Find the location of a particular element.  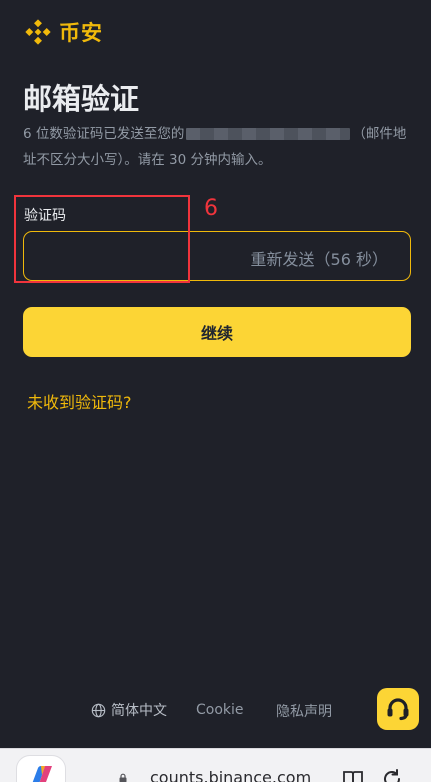

redacted-email is located at coordinates (268, 134).